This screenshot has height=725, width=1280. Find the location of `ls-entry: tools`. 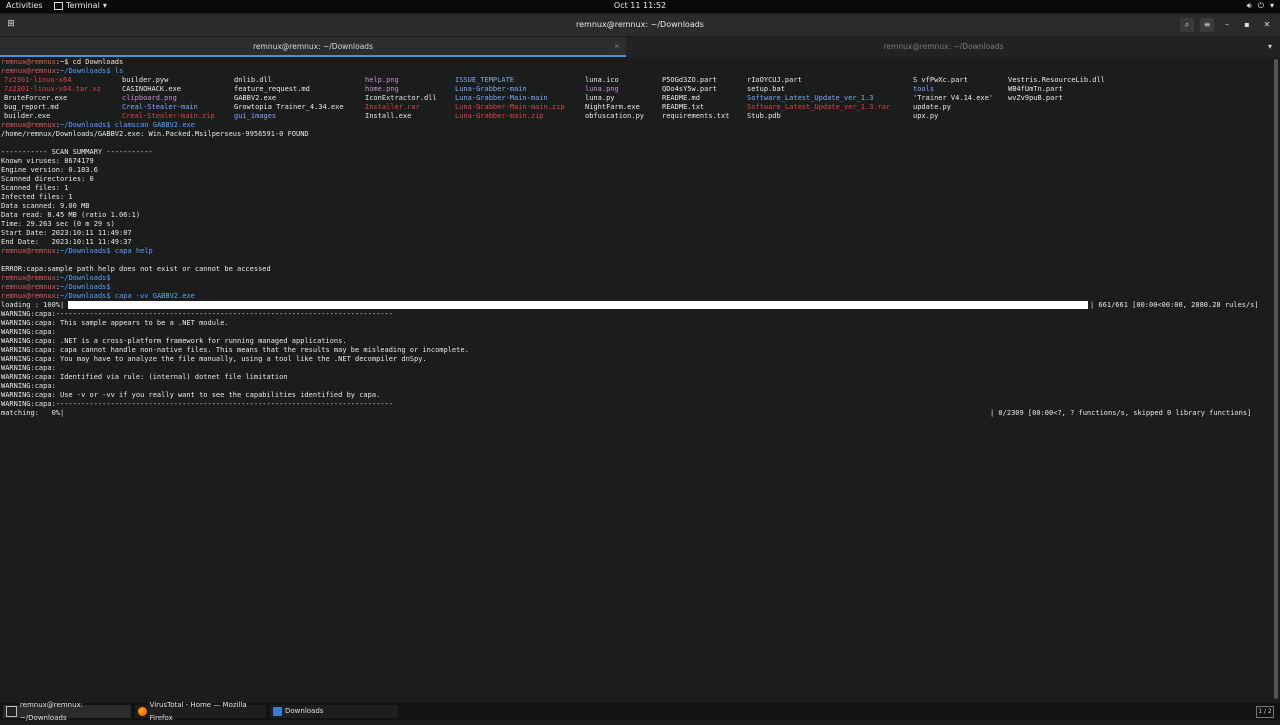

ls-entry: tools is located at coordinates (924, 89).